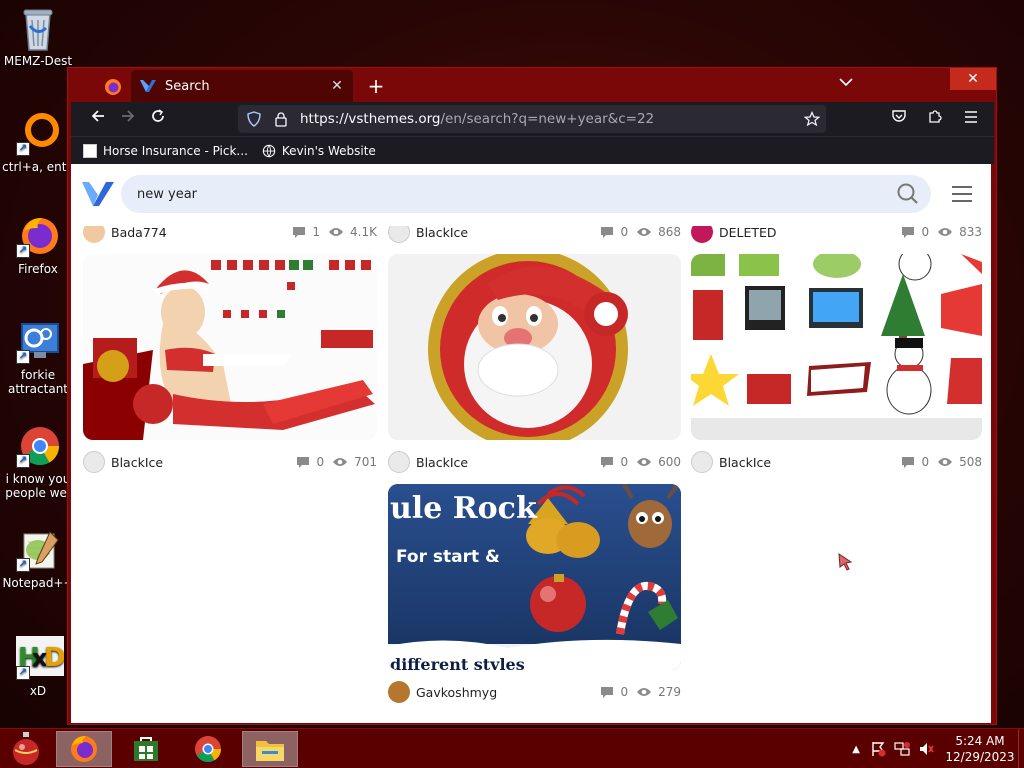 This screenshot has width=1024, height=768. Describe the element at coordinates (90, 150) in the screenshot. I see `page-favicon-icon` at that location.